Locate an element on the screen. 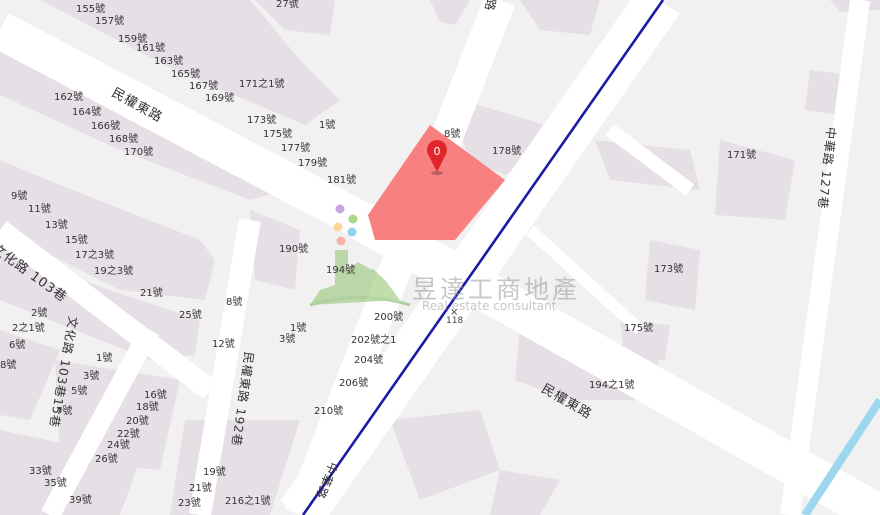 Image resolution: width=880 pixels, height=515 pixels. address-label: 206號 is located at coordinates (354, 383).